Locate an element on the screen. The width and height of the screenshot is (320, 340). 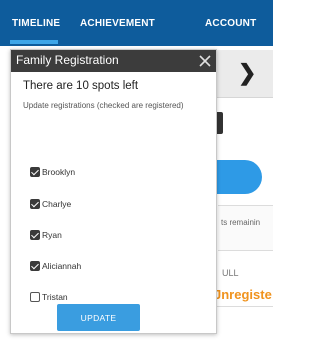
spots-remaining-text: There are 10 spots left is located at coordinates (81, 86).